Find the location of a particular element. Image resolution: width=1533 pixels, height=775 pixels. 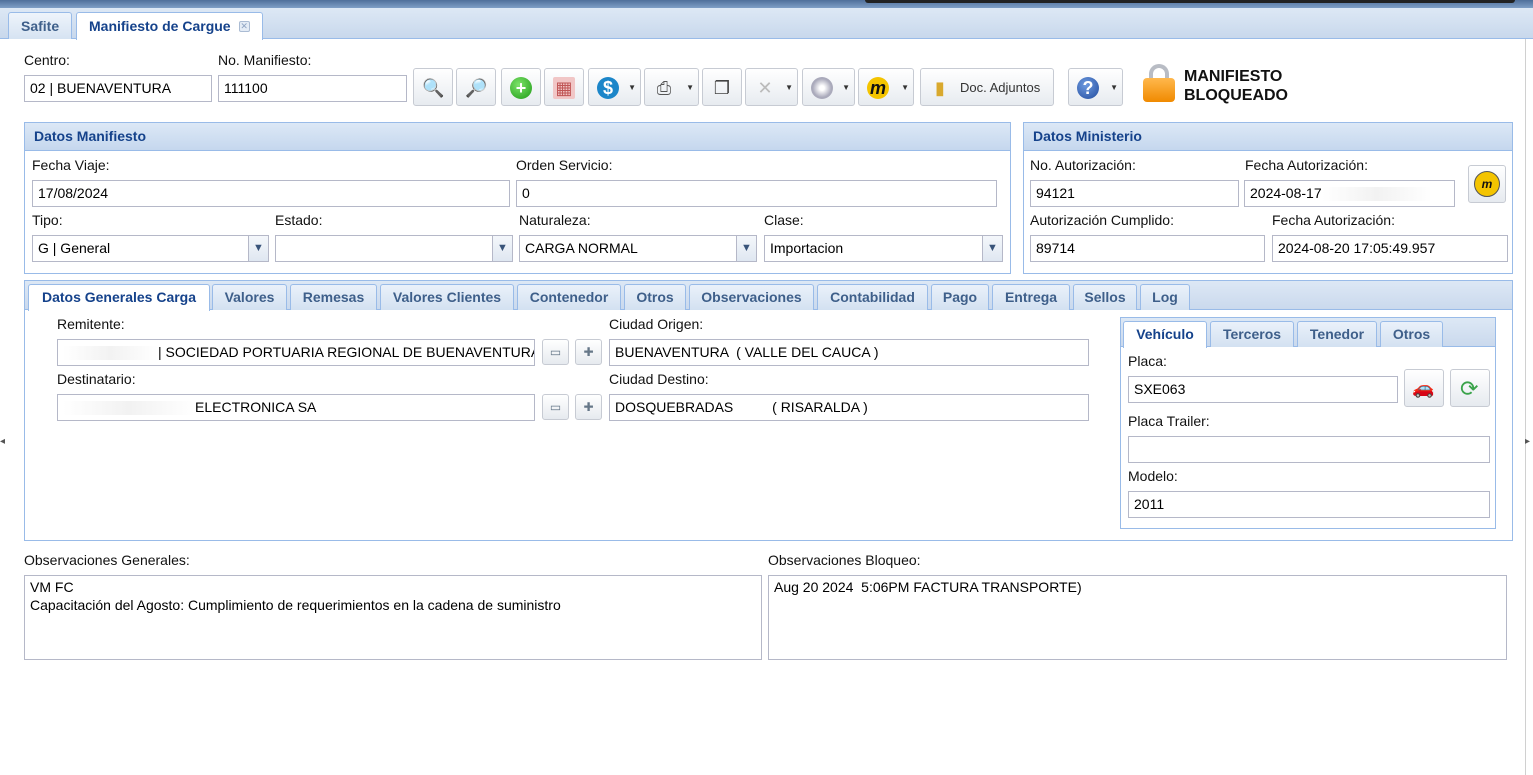

no-autorizacion-field: 94121 is located at coordinates (1134, 193).